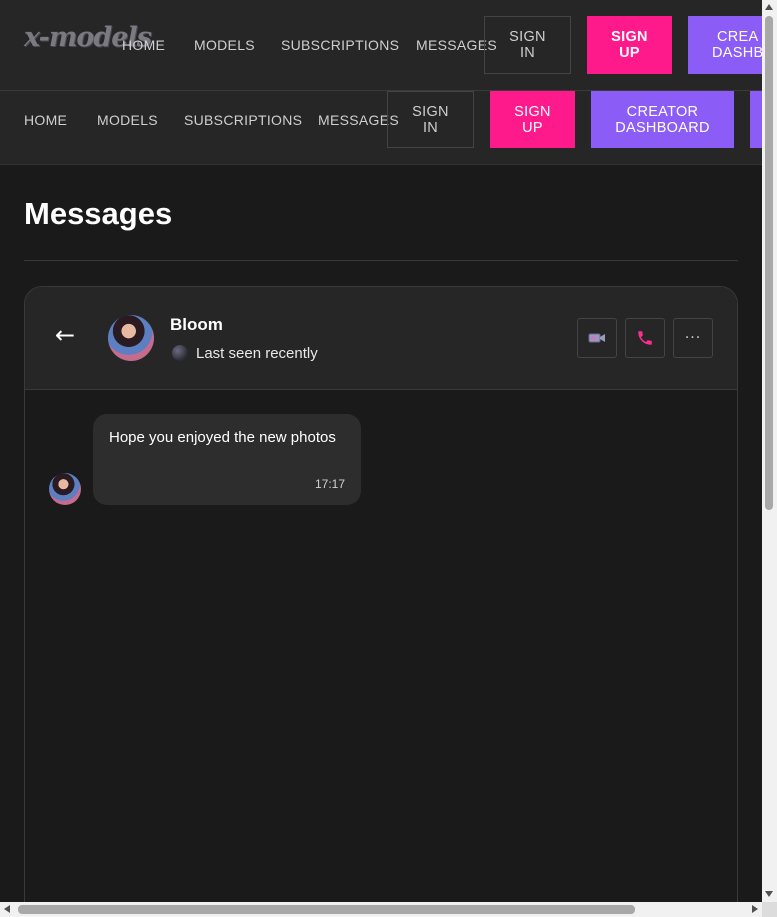  Describe the element at coordinates (45, 120) in the screenshot. I see `subnav-home: HOME` at that location.